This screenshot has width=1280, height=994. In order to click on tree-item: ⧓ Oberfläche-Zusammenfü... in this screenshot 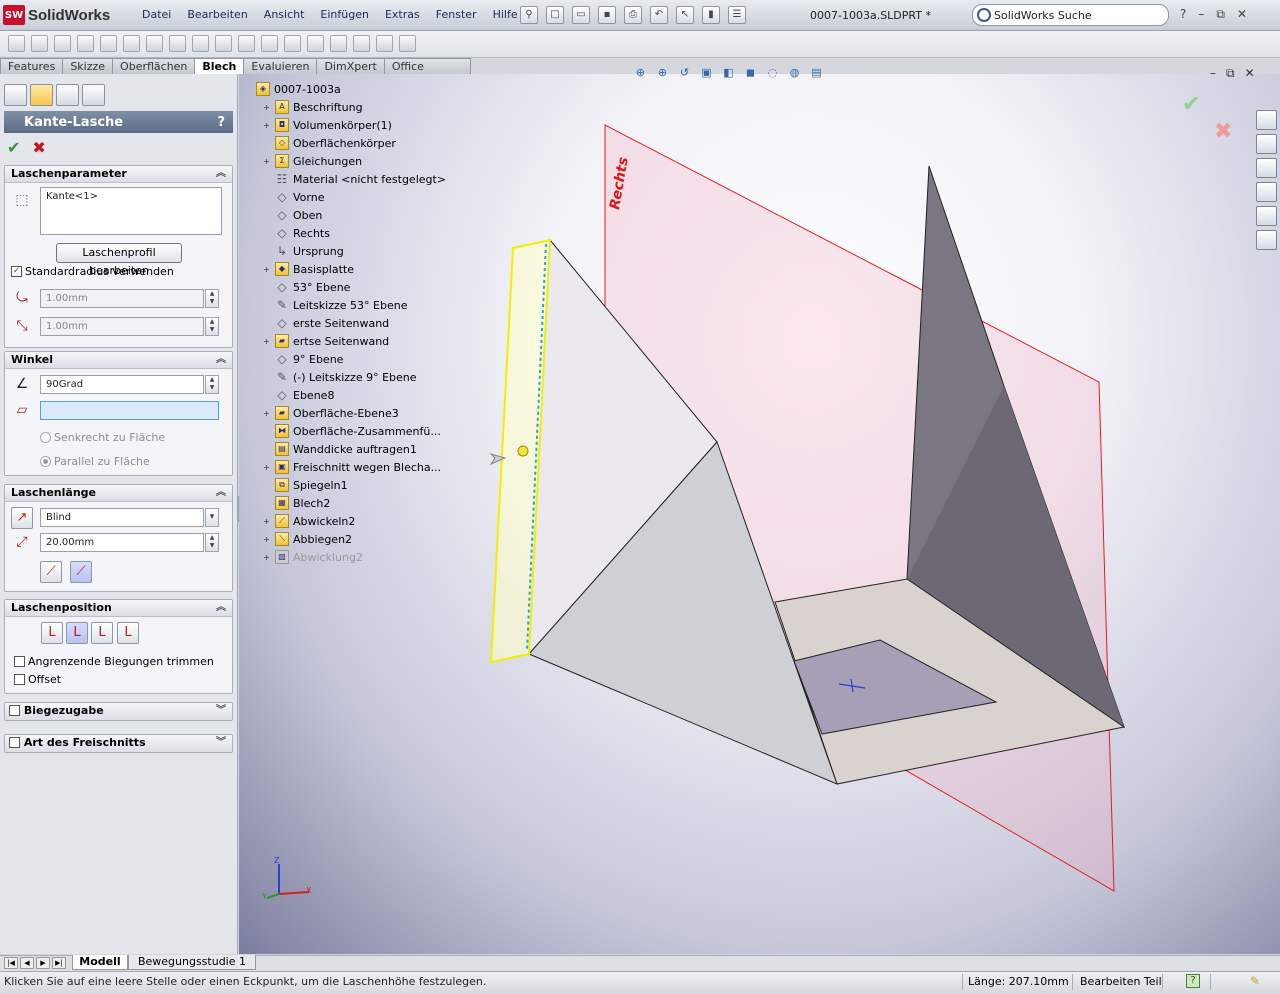, I will do `click(351, 431)`.